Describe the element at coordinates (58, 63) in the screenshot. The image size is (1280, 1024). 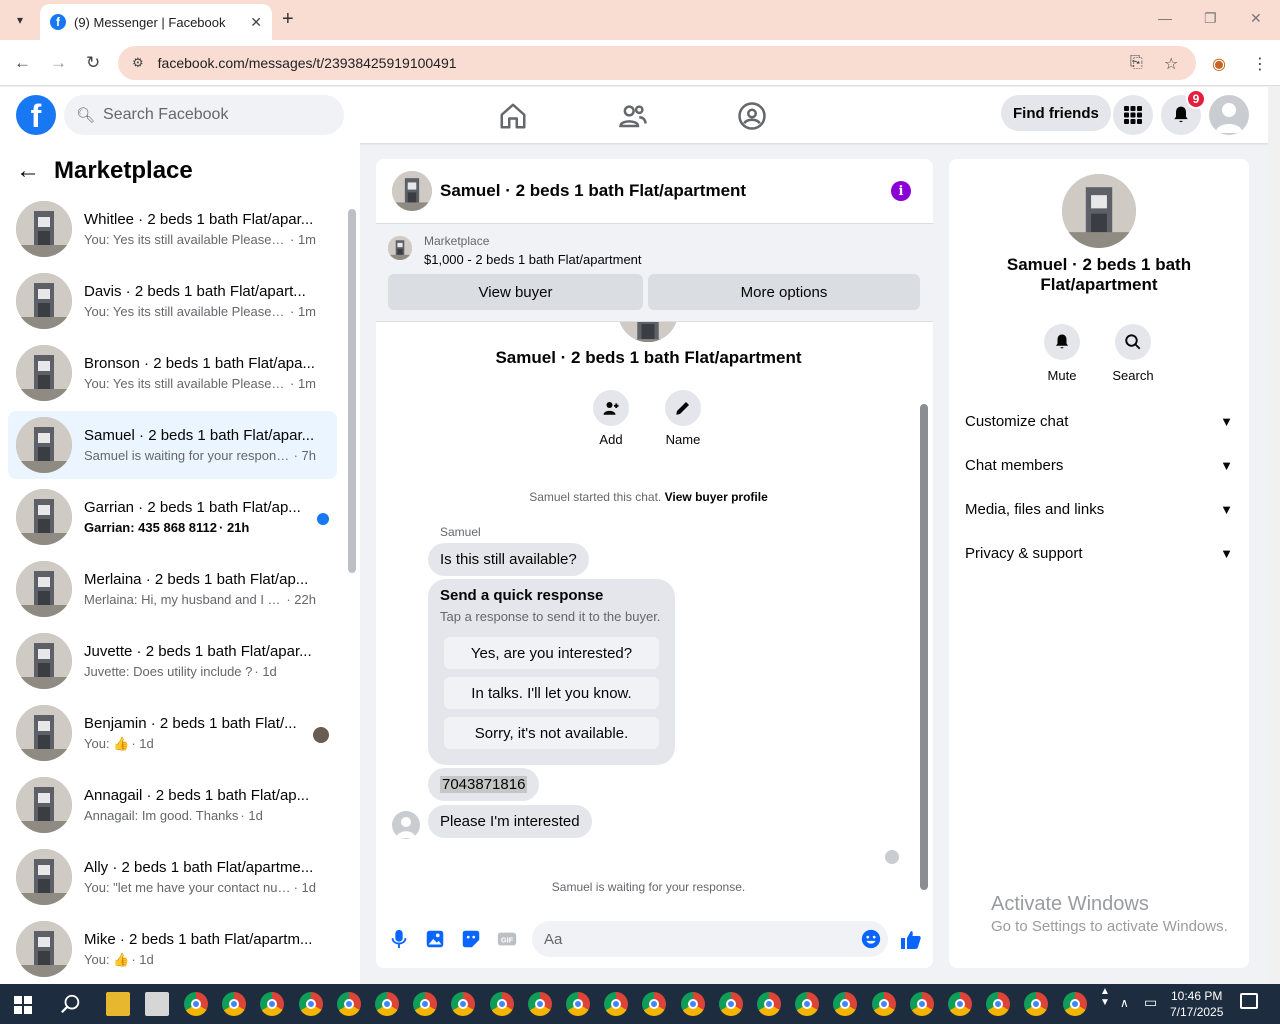
I see `forward-arrow-icon: →` at that location.